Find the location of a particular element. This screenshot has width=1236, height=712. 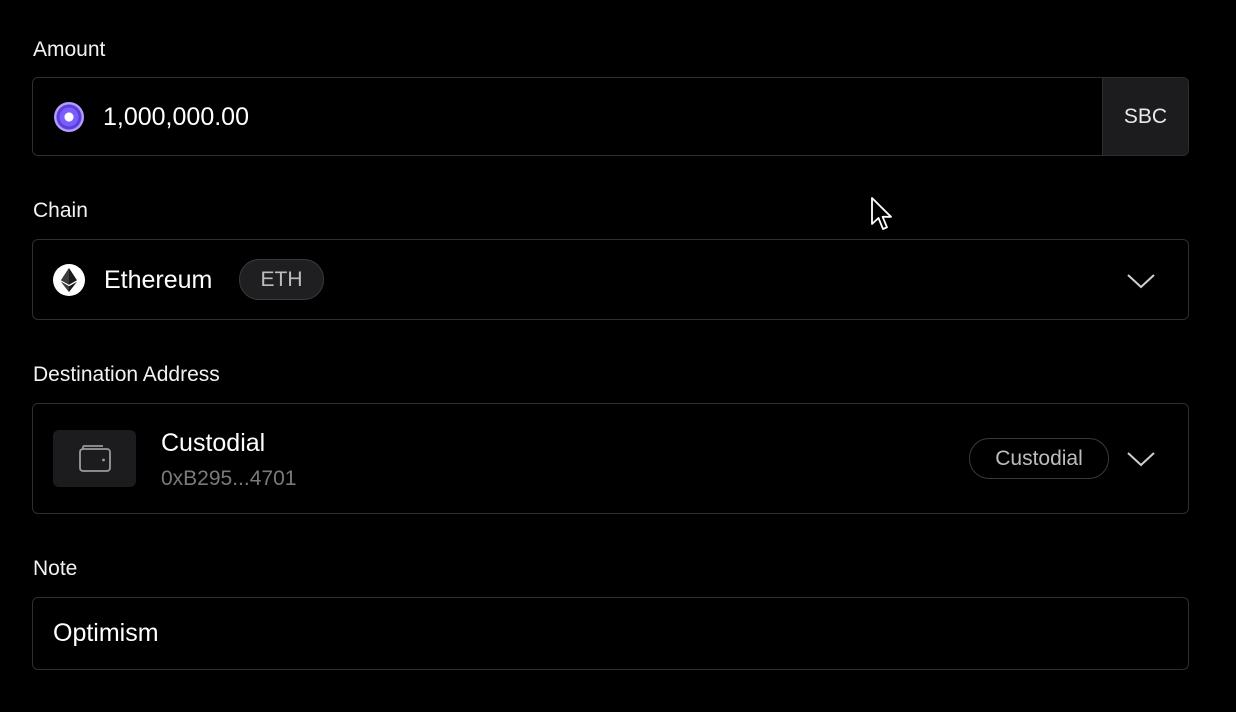

destination-label: Destination Address is located at coordinates (126, 374).